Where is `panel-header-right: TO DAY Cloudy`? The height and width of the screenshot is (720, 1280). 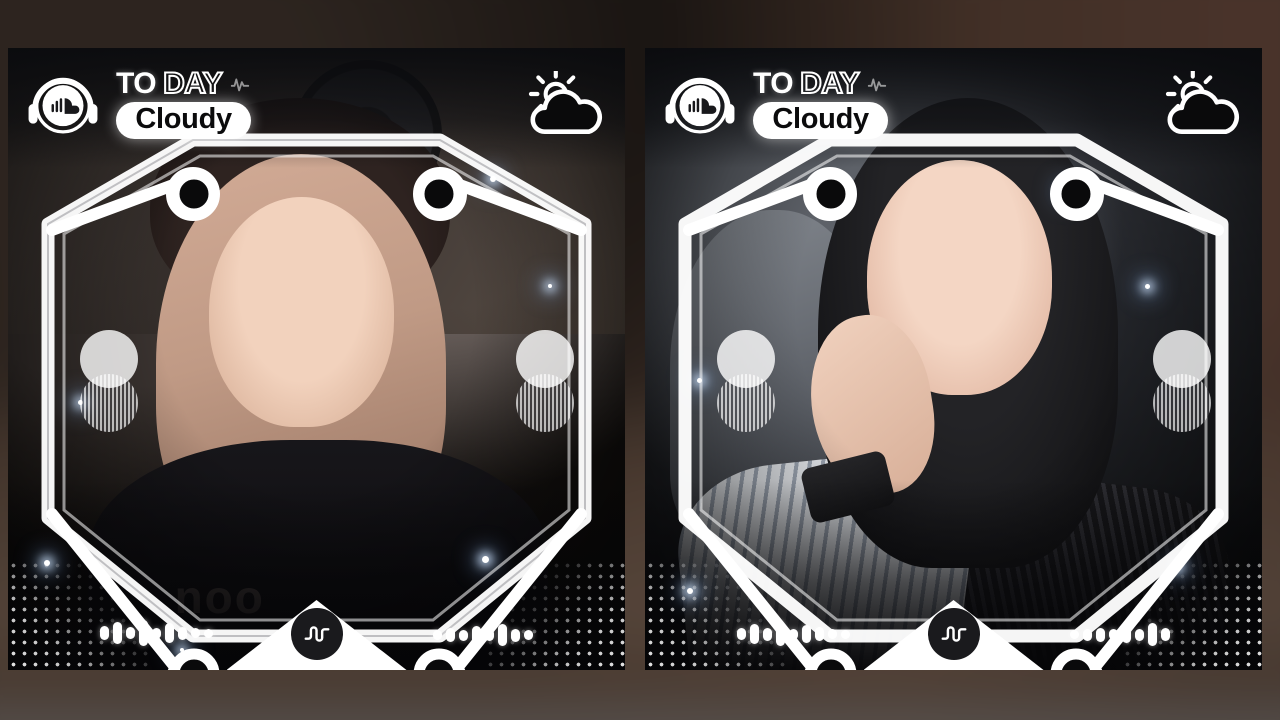
panel-header-right: TO DAY Cloudy is located at coordinates (953, 104).